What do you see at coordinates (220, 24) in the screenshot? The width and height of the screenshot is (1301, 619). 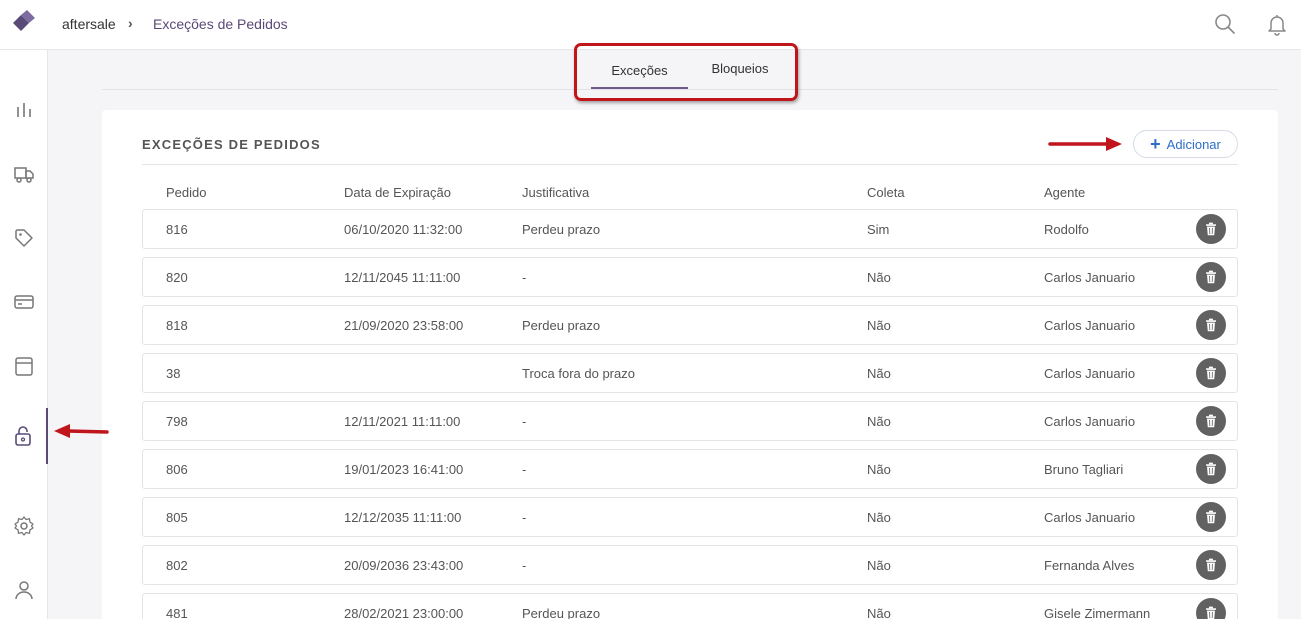 I see `breadcrumb-current: Exceções de Pedidos` at bounding box center [220, 24].